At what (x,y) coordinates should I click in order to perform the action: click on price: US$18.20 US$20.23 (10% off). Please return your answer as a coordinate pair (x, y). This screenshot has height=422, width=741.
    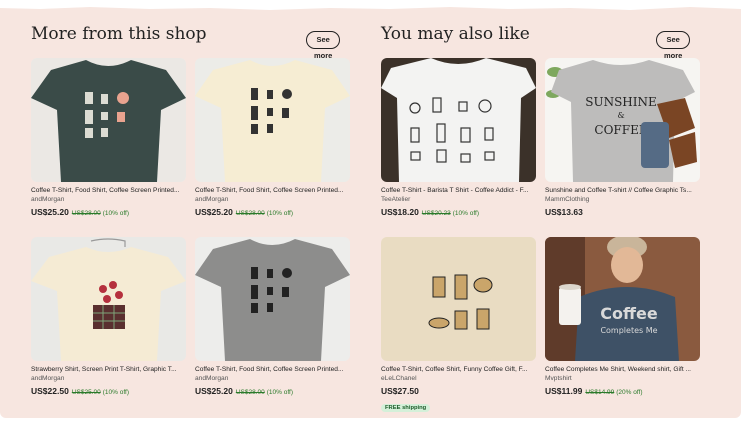
    Looking at the image, I should click on (458, 212).